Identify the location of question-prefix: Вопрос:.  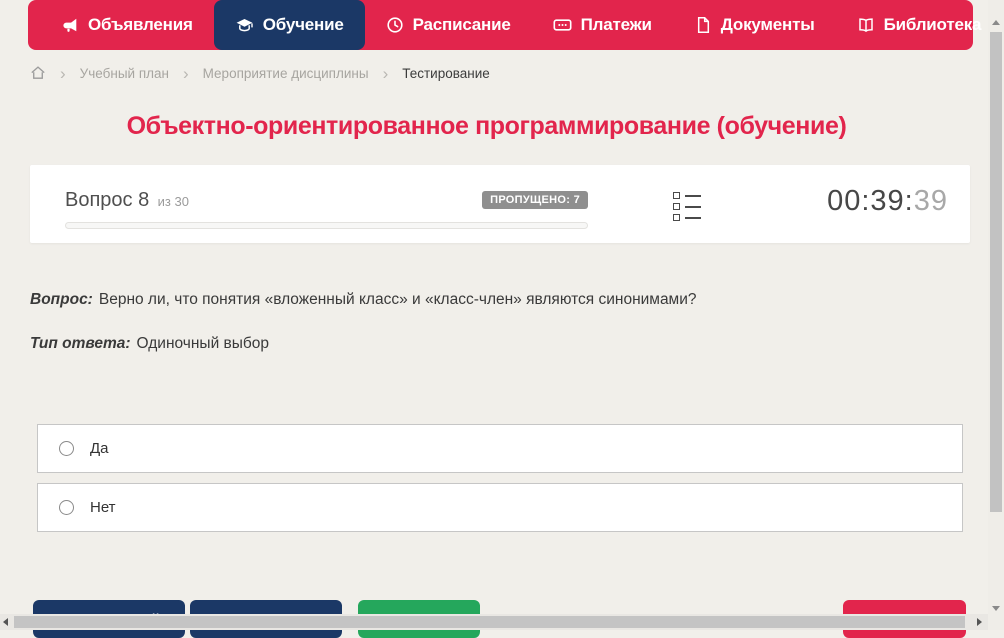
(61, 299).